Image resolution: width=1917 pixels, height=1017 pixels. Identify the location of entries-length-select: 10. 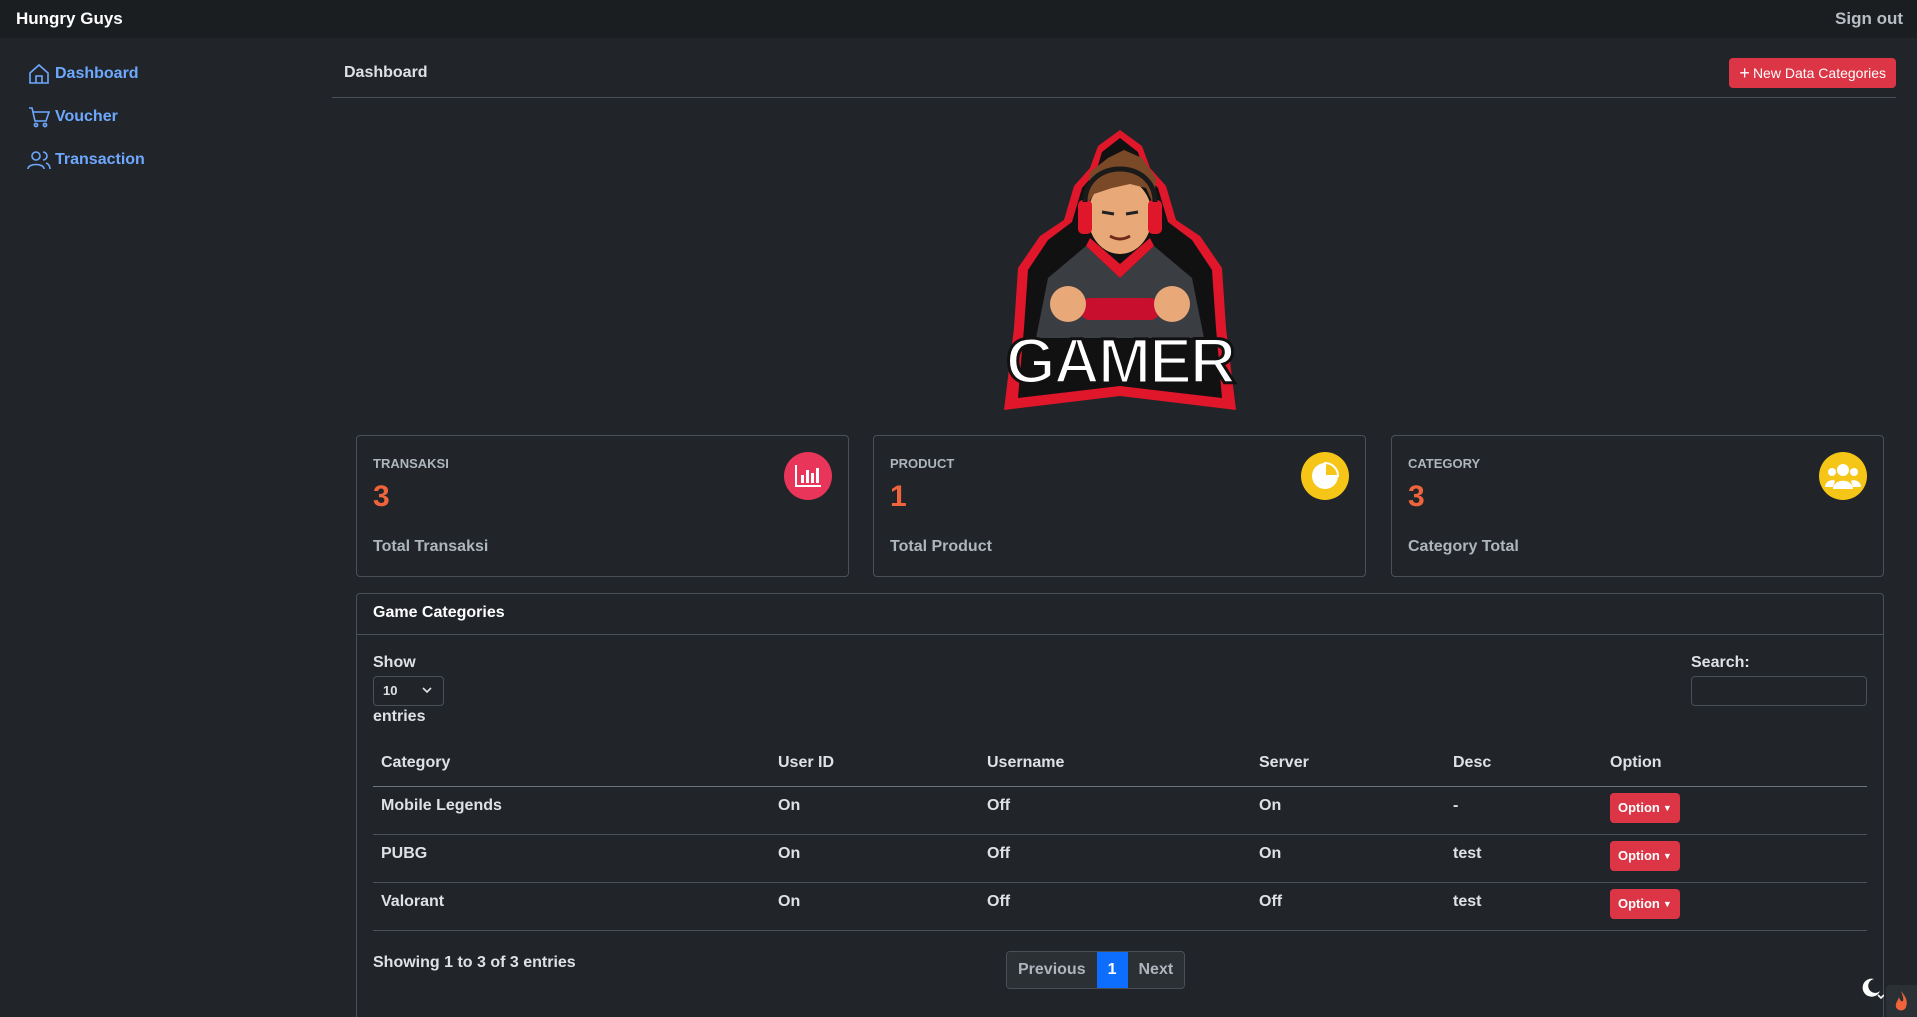
(408, 691).